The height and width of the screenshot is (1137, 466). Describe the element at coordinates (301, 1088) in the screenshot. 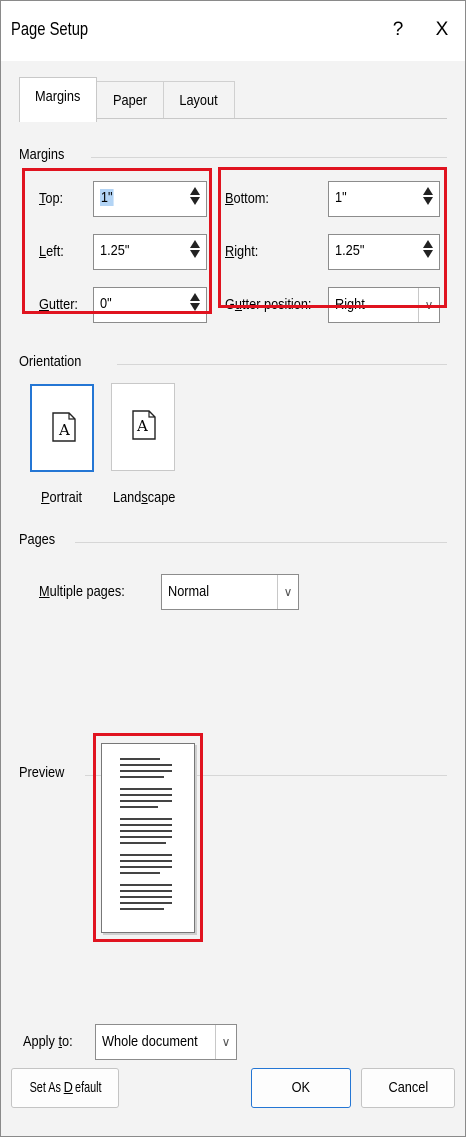

I see `ok-button: OK` at that location.